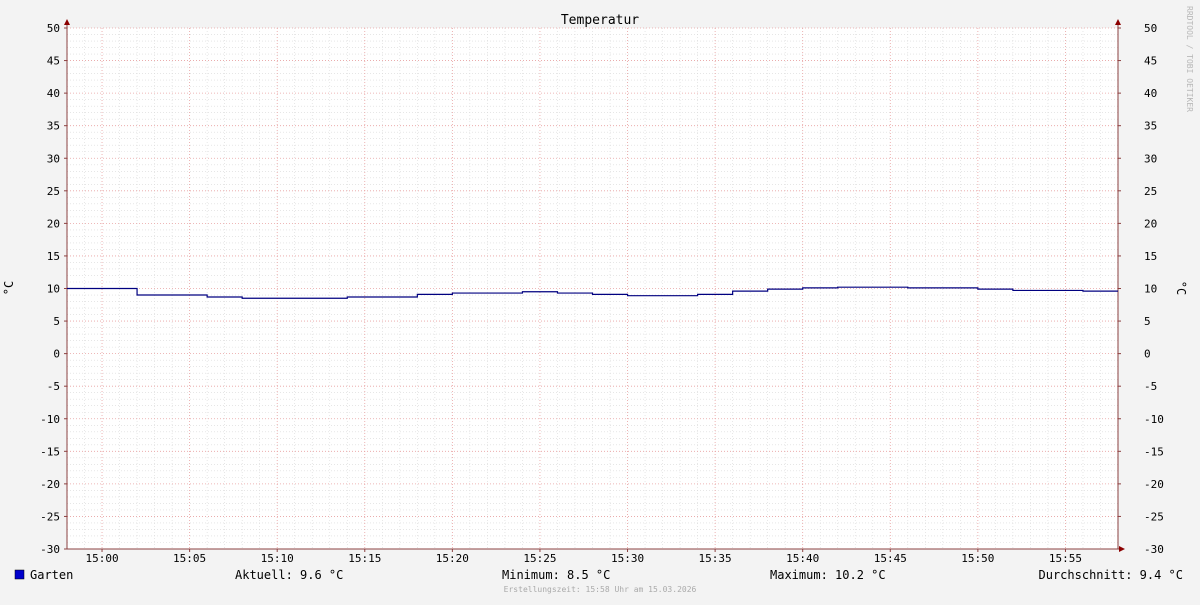 Image resolution: width=1200 pixels, height=605 pixels. Describe the element at coordinates (53, 61) in the screenshot. I see `y-tick-label-left: 45` at that location.